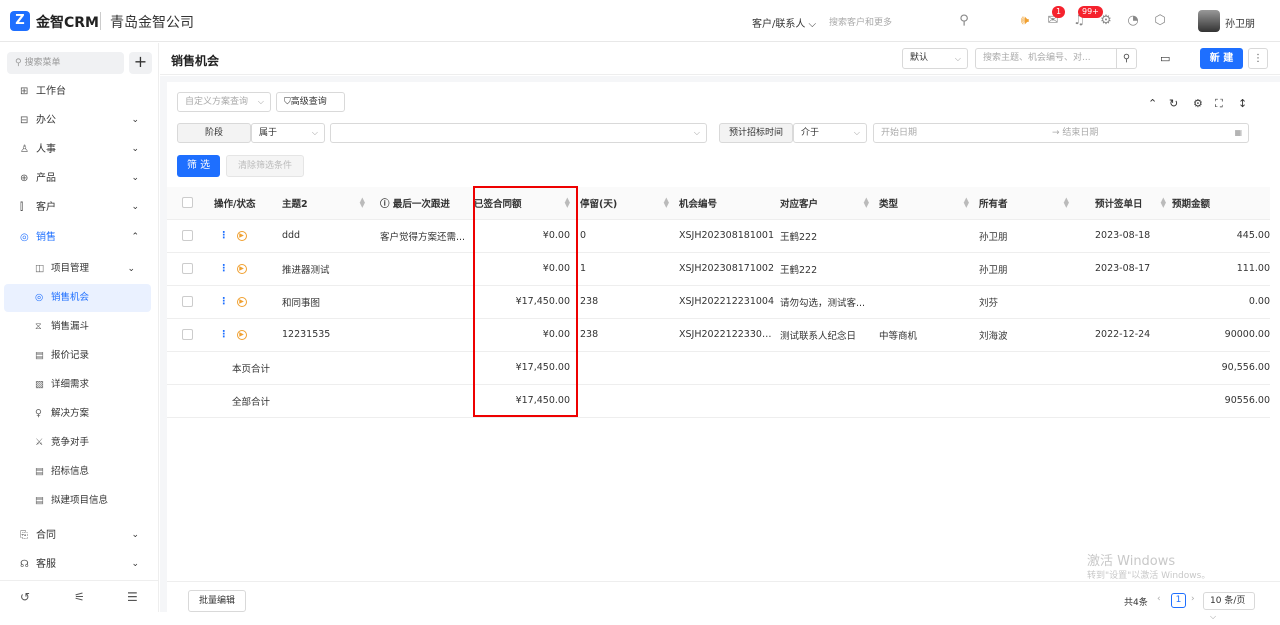 This screenshot has width=1280, height=625. What do you see at coordinates (1178, 600) in the screenshot?
I see `page-number-current: 1` at bounding box center [1178, 600].